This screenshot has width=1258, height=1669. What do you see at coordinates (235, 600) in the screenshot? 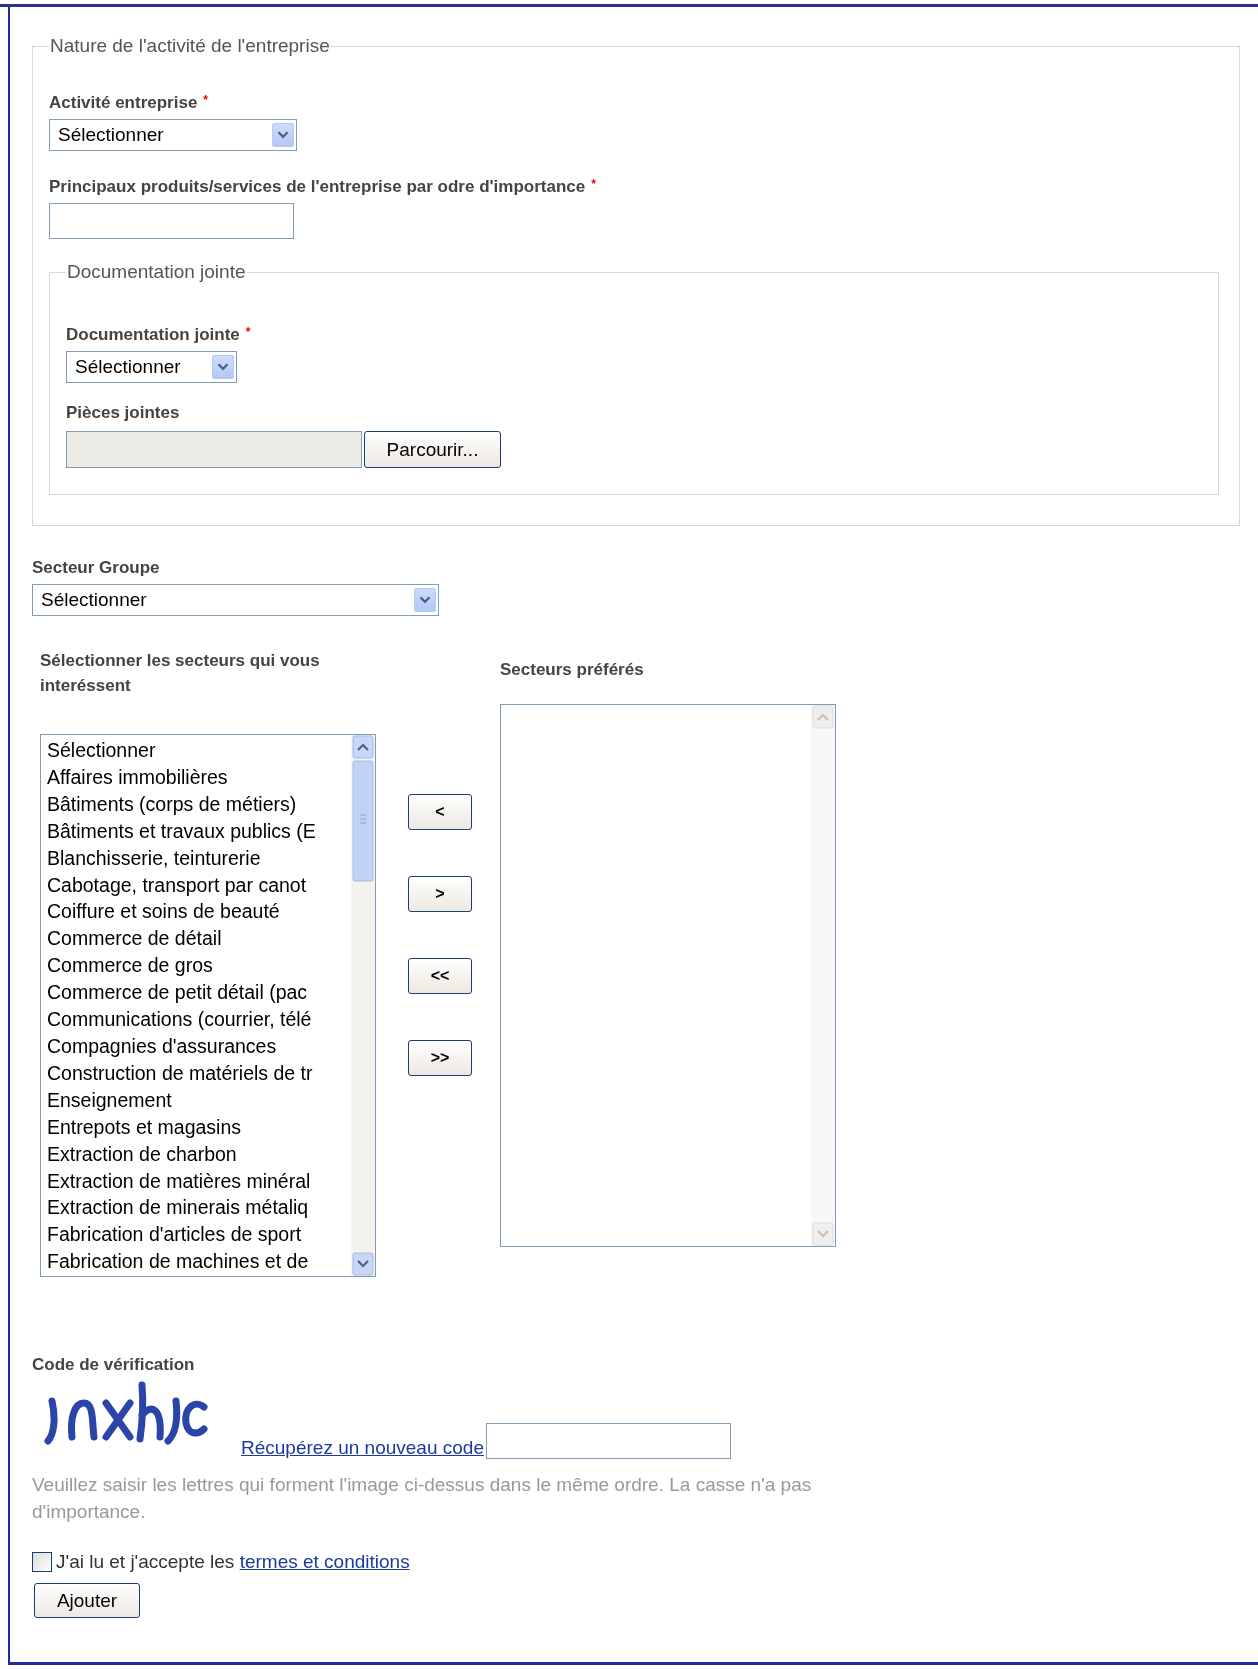
I see `sector-group-select: Sélectionner` at bounding box center [235, 600].